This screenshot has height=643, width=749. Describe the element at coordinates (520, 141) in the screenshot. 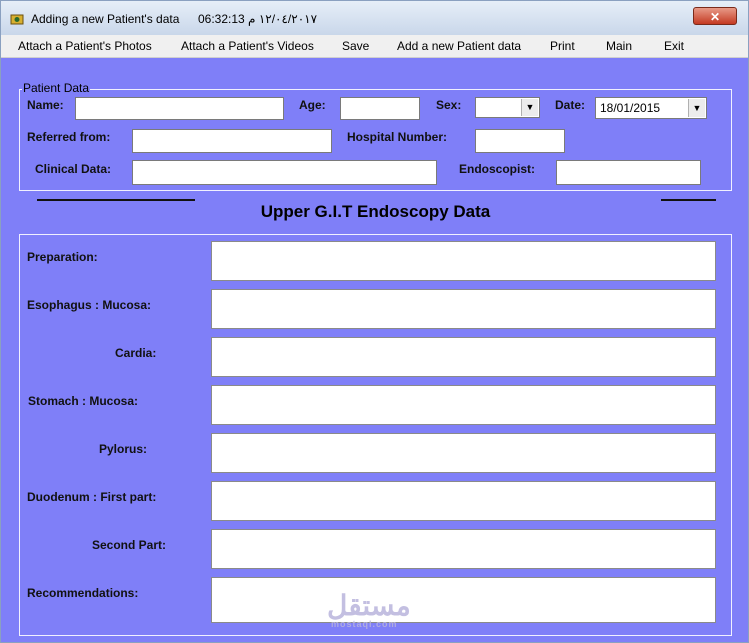

I see `hospital-number-field` at that location.